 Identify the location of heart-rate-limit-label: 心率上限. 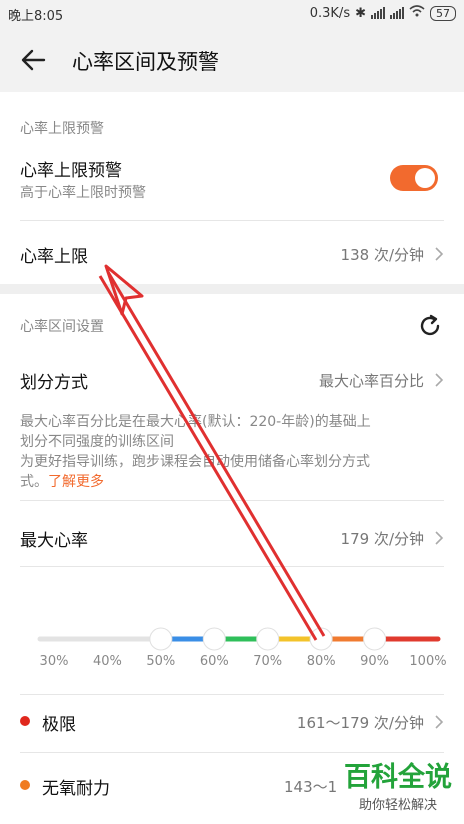
(54, 257).